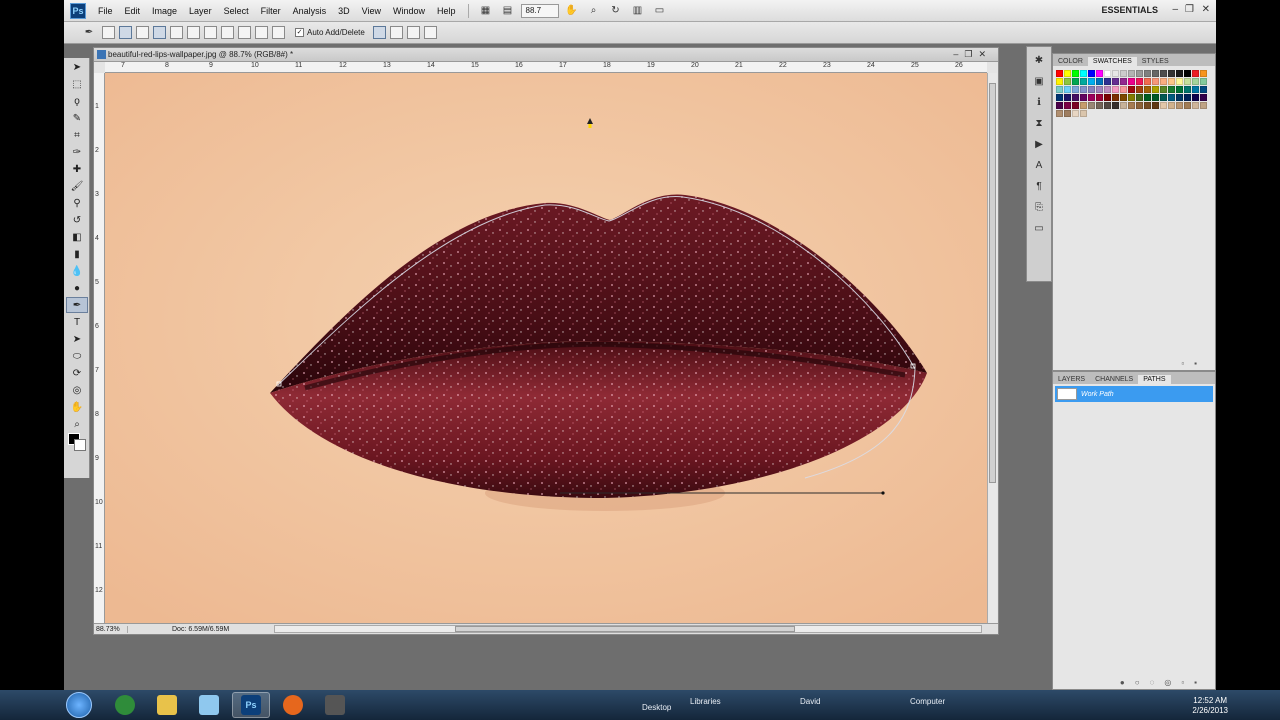  Describe the element at coordinates (159, 32) in the screenshot. I see `pen-icon` at that location.